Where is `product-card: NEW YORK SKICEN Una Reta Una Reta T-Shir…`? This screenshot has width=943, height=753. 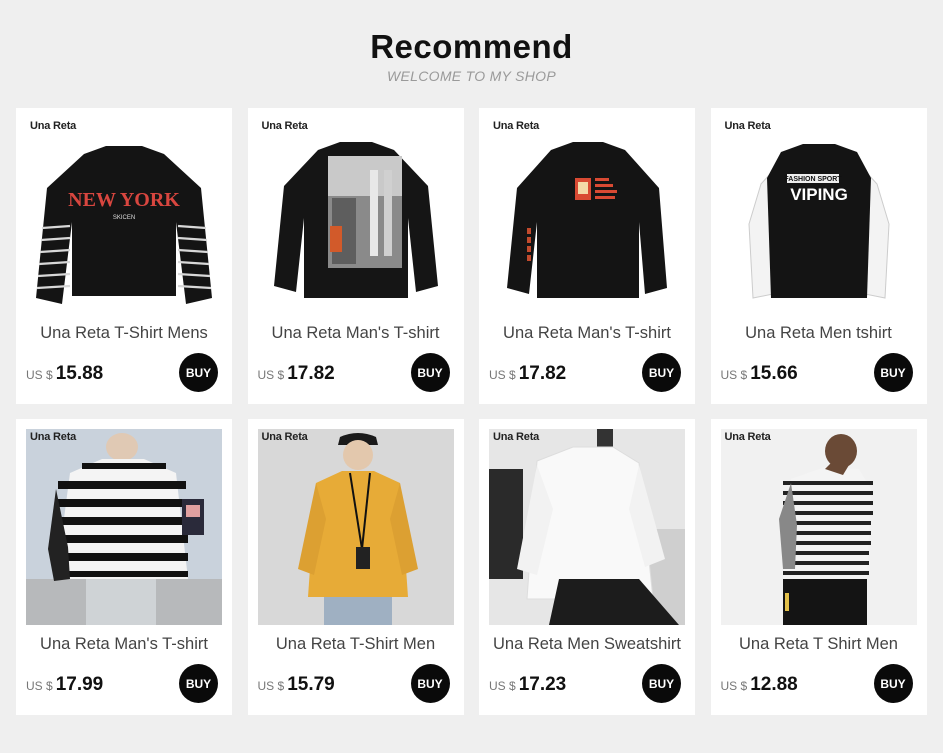 product-card: NEW YORK SKICEN Una Reta Una Reta T-Shir… is located at coordinates (124, 256).